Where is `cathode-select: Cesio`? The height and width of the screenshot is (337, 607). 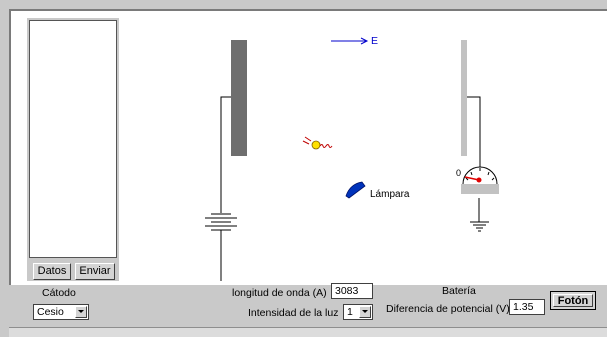
cathode-select: Cesio is located at coordinates (61, 312).